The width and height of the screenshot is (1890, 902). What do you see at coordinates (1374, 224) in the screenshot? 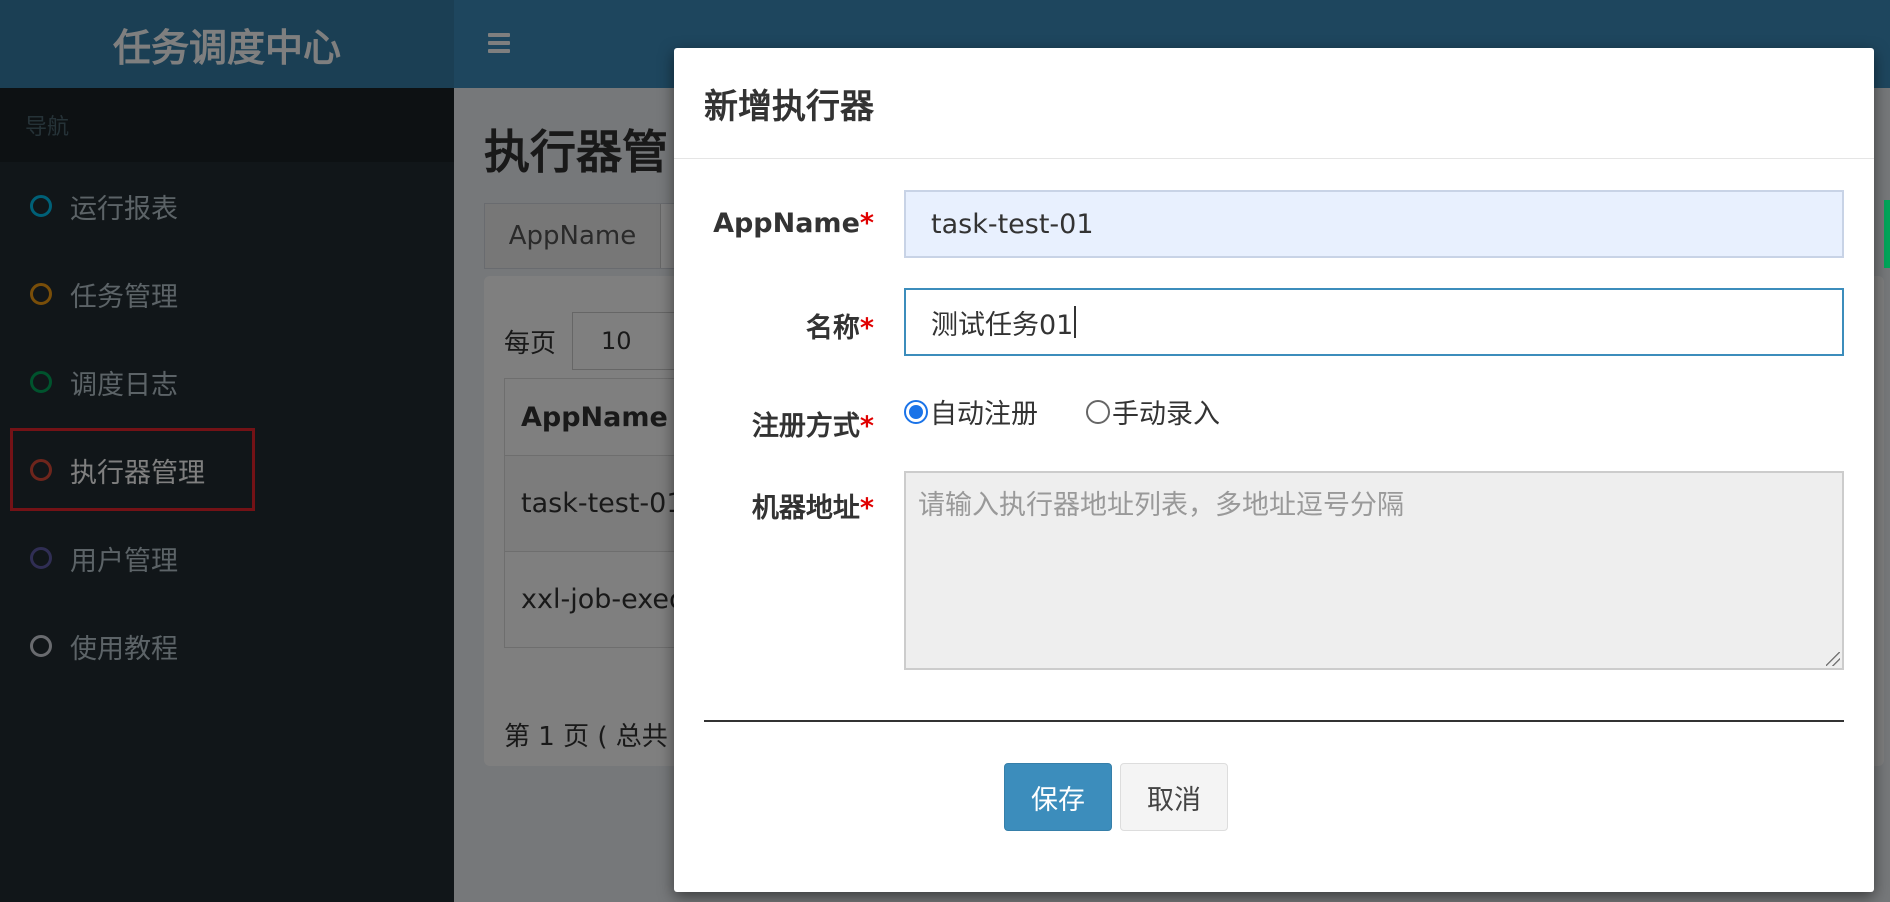
I see `appname-input: task-test-01` at bounding box center [1374, 224].